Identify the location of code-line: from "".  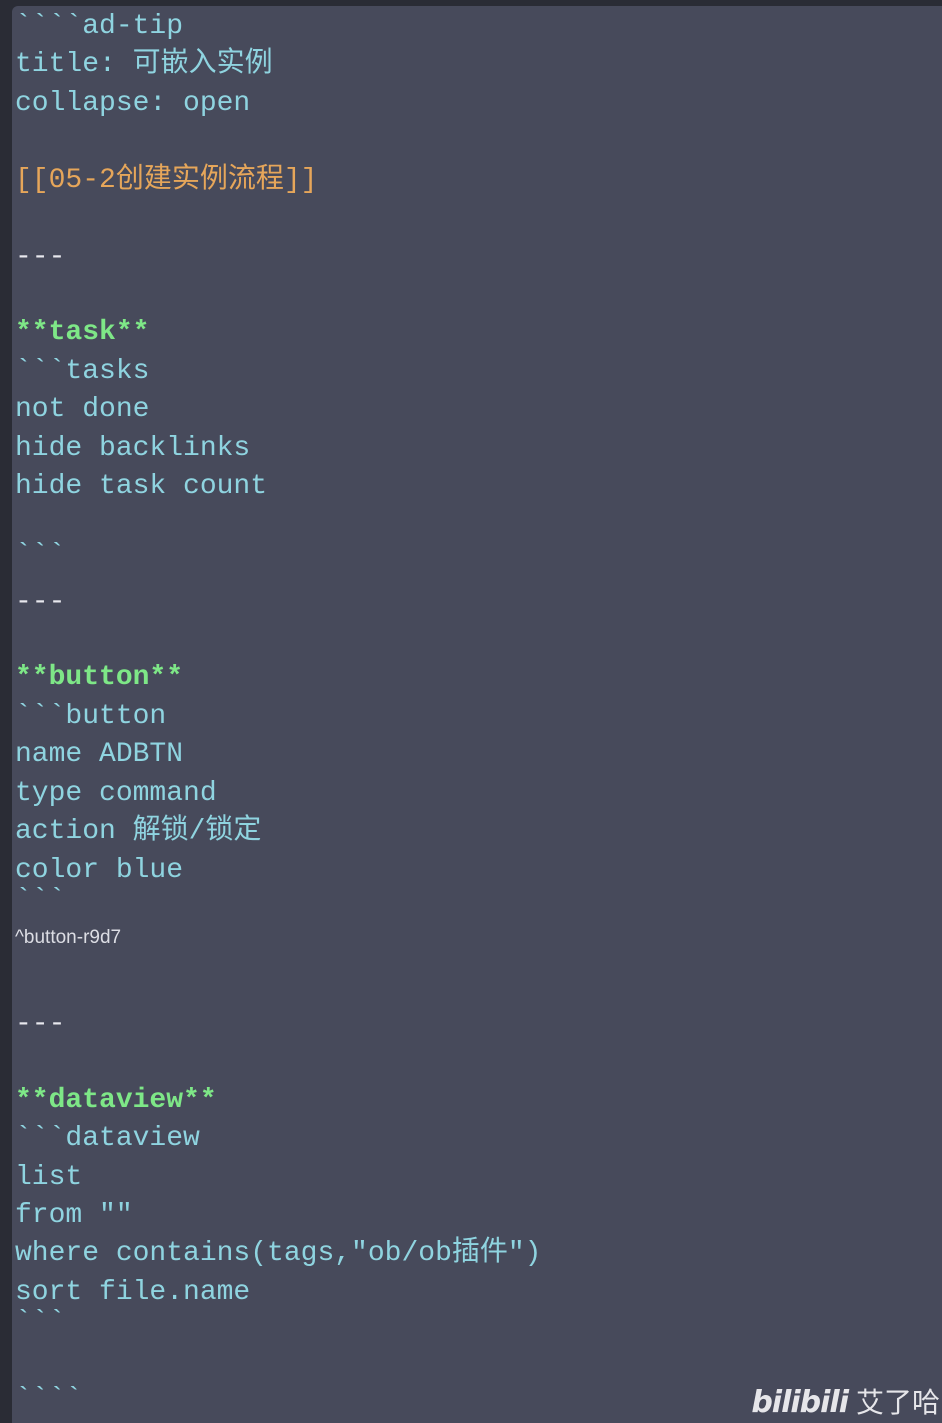
(74, 1215).